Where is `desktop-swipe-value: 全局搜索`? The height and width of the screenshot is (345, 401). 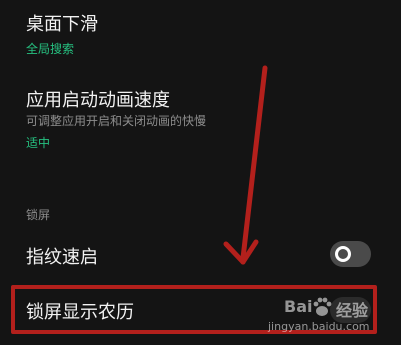 desktop-swipe-value: 全局搜索 is located at coordinates (50, 49).